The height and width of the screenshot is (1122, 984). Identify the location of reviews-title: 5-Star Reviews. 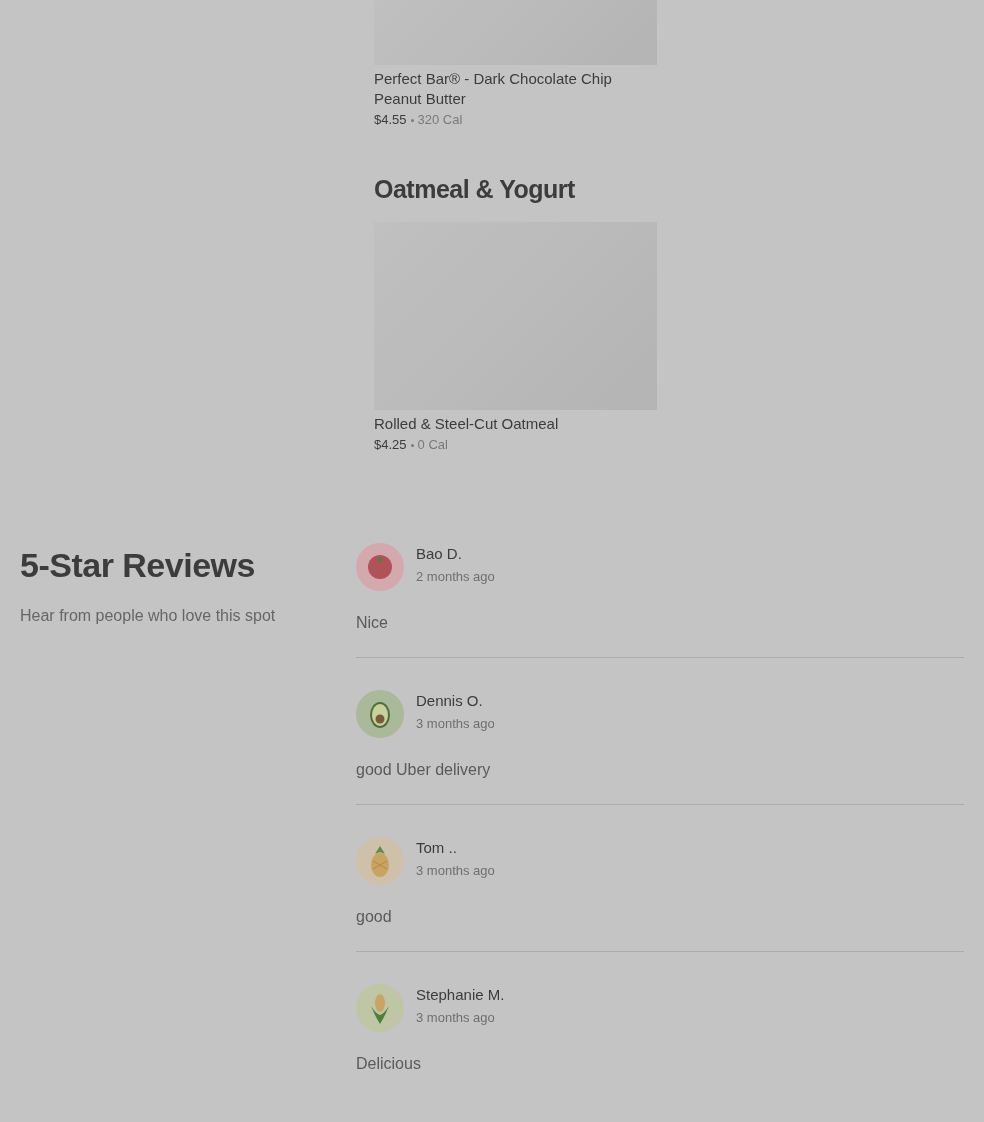
(138, 565).